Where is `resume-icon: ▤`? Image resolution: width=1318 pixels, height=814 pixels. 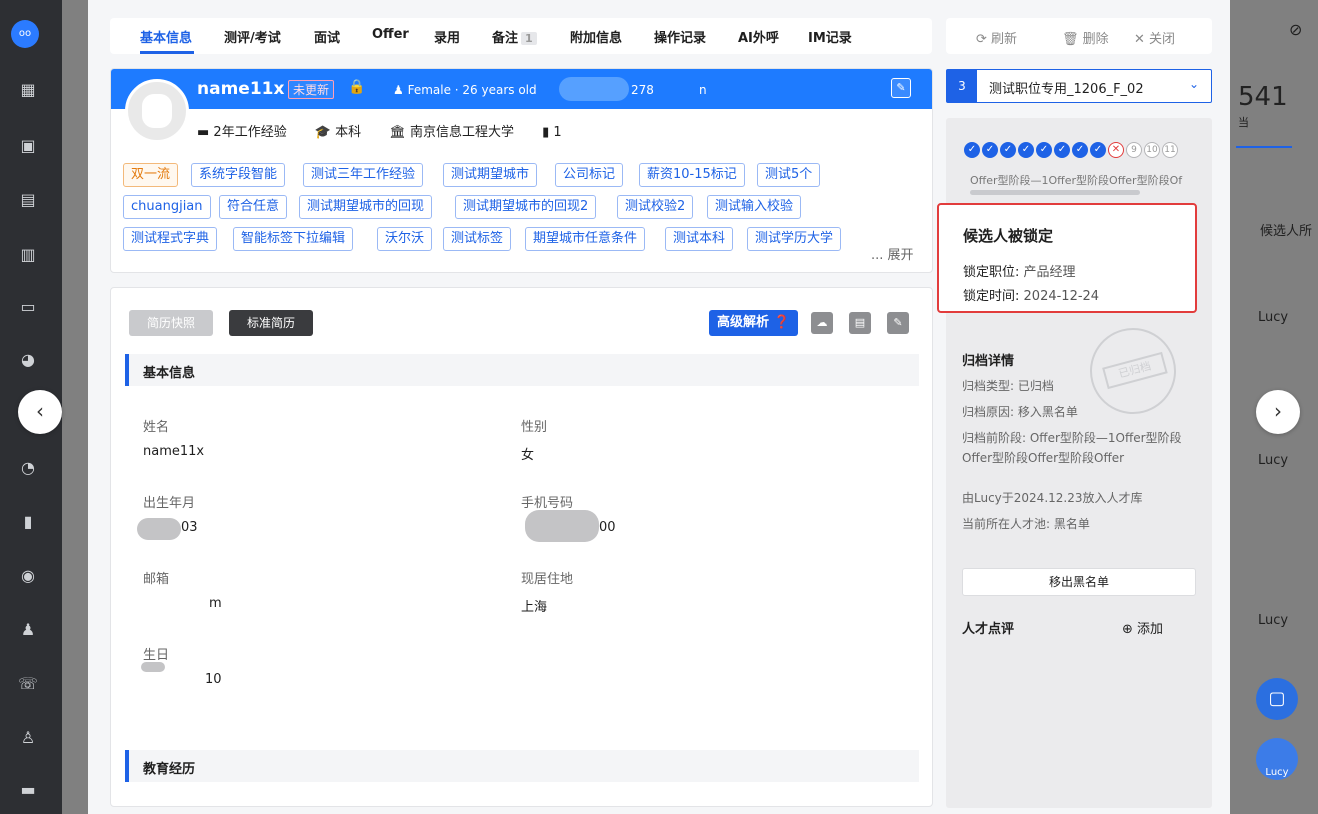
resume-icon: ▤ is located at coordinates (28, 200).